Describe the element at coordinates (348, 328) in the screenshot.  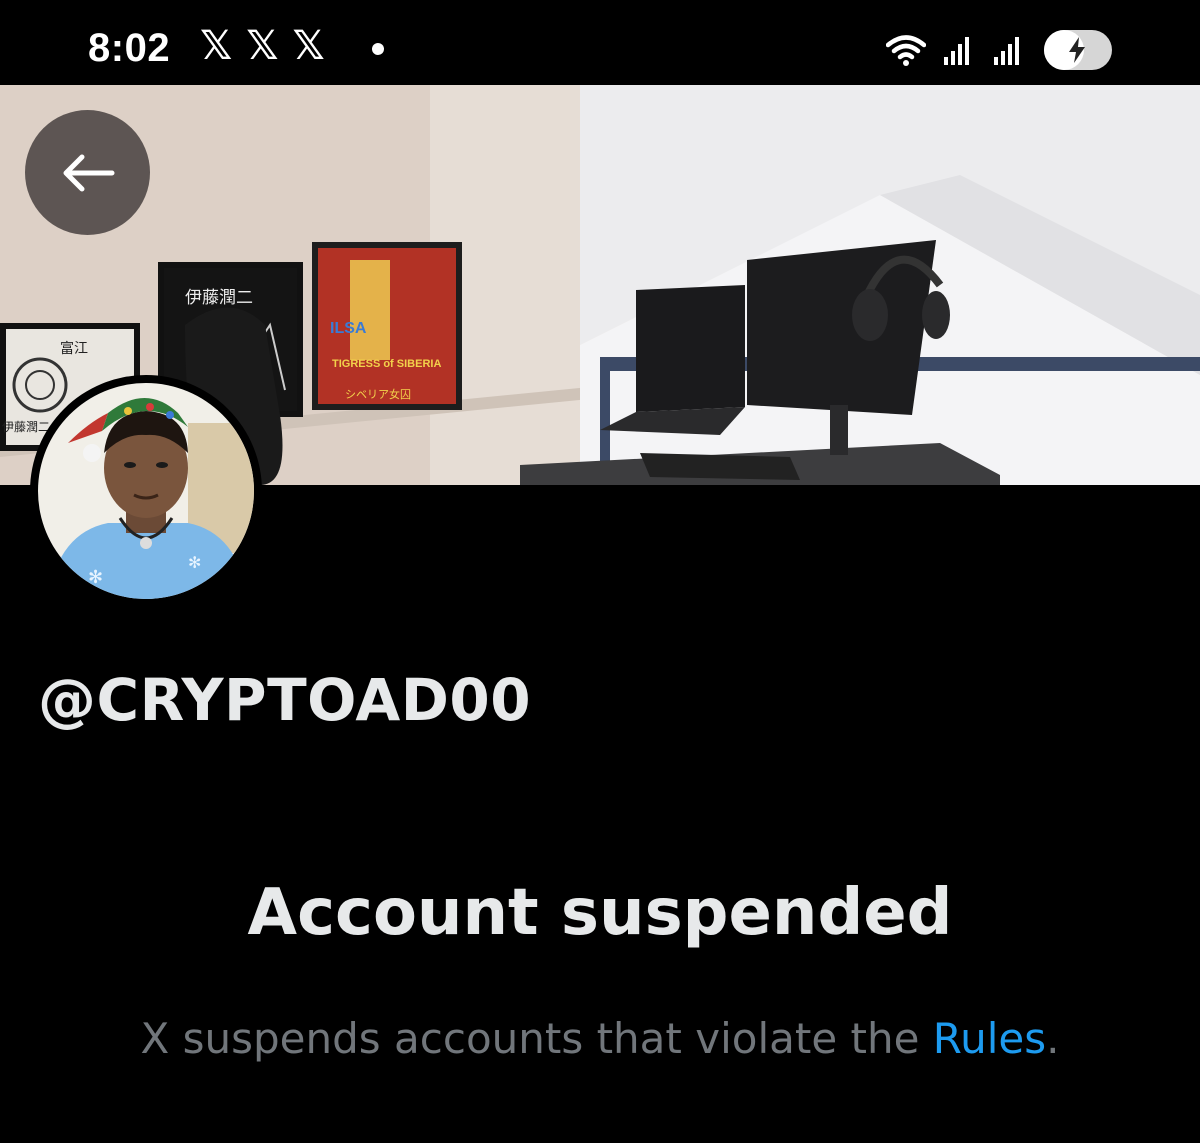
I see `poster-text: ILSA` at that location.